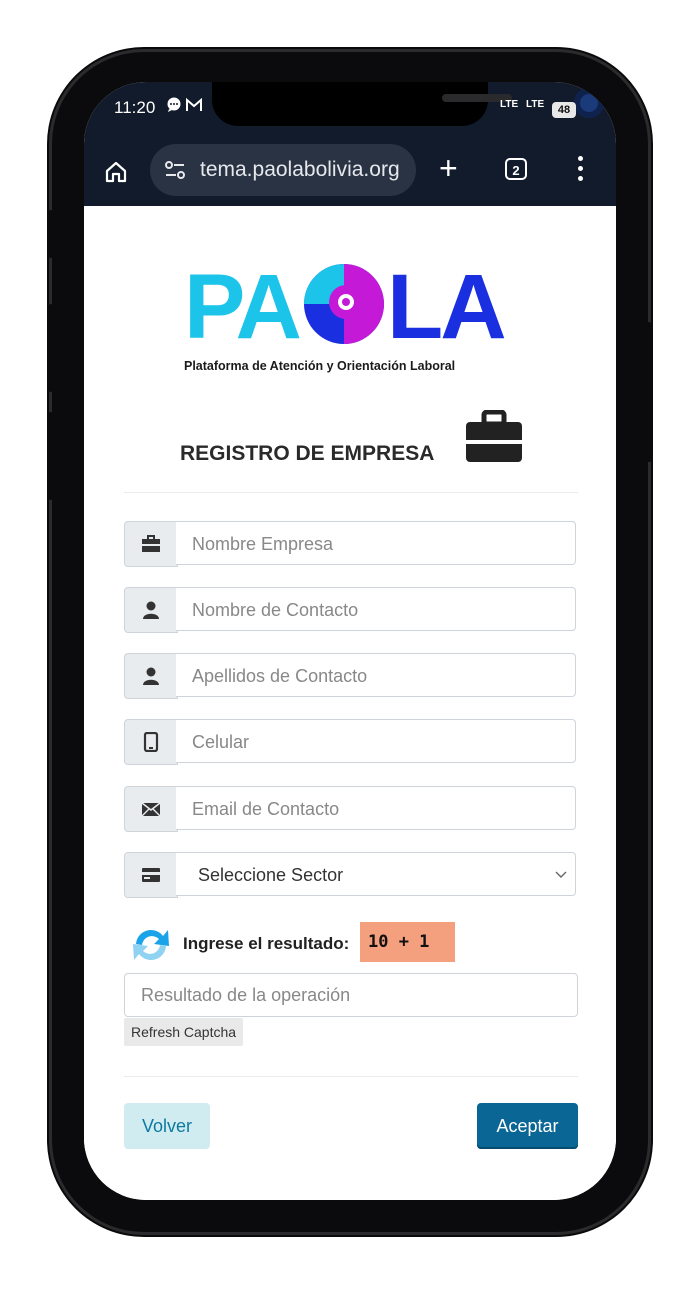 The width and height of the screenshot is (700, 1289). I want to click on overflow-menu-icon, so click(581, 171).